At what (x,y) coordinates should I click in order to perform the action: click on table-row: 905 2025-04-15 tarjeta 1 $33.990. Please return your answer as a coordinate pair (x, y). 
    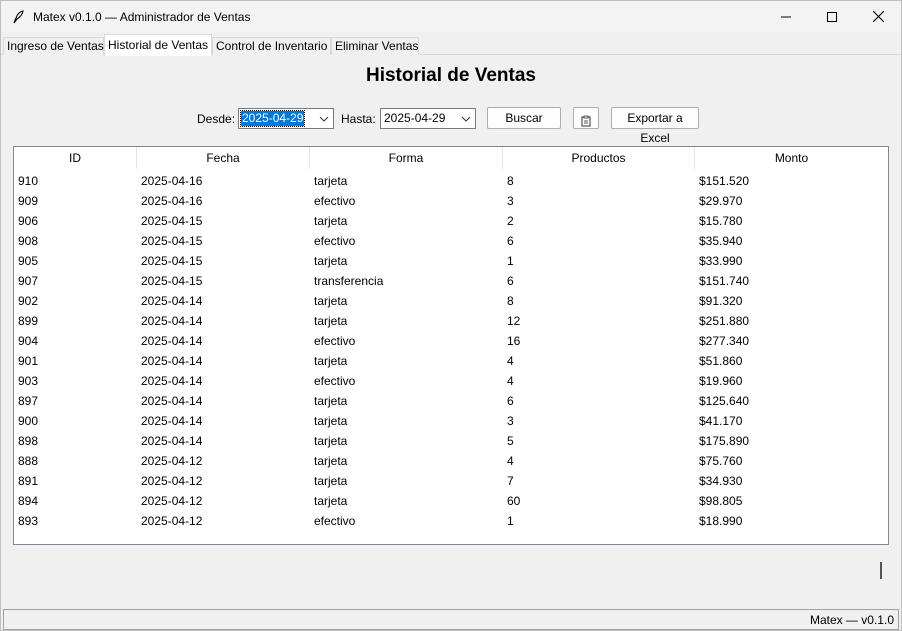
    Looking at the image, I should click on (451, 261).